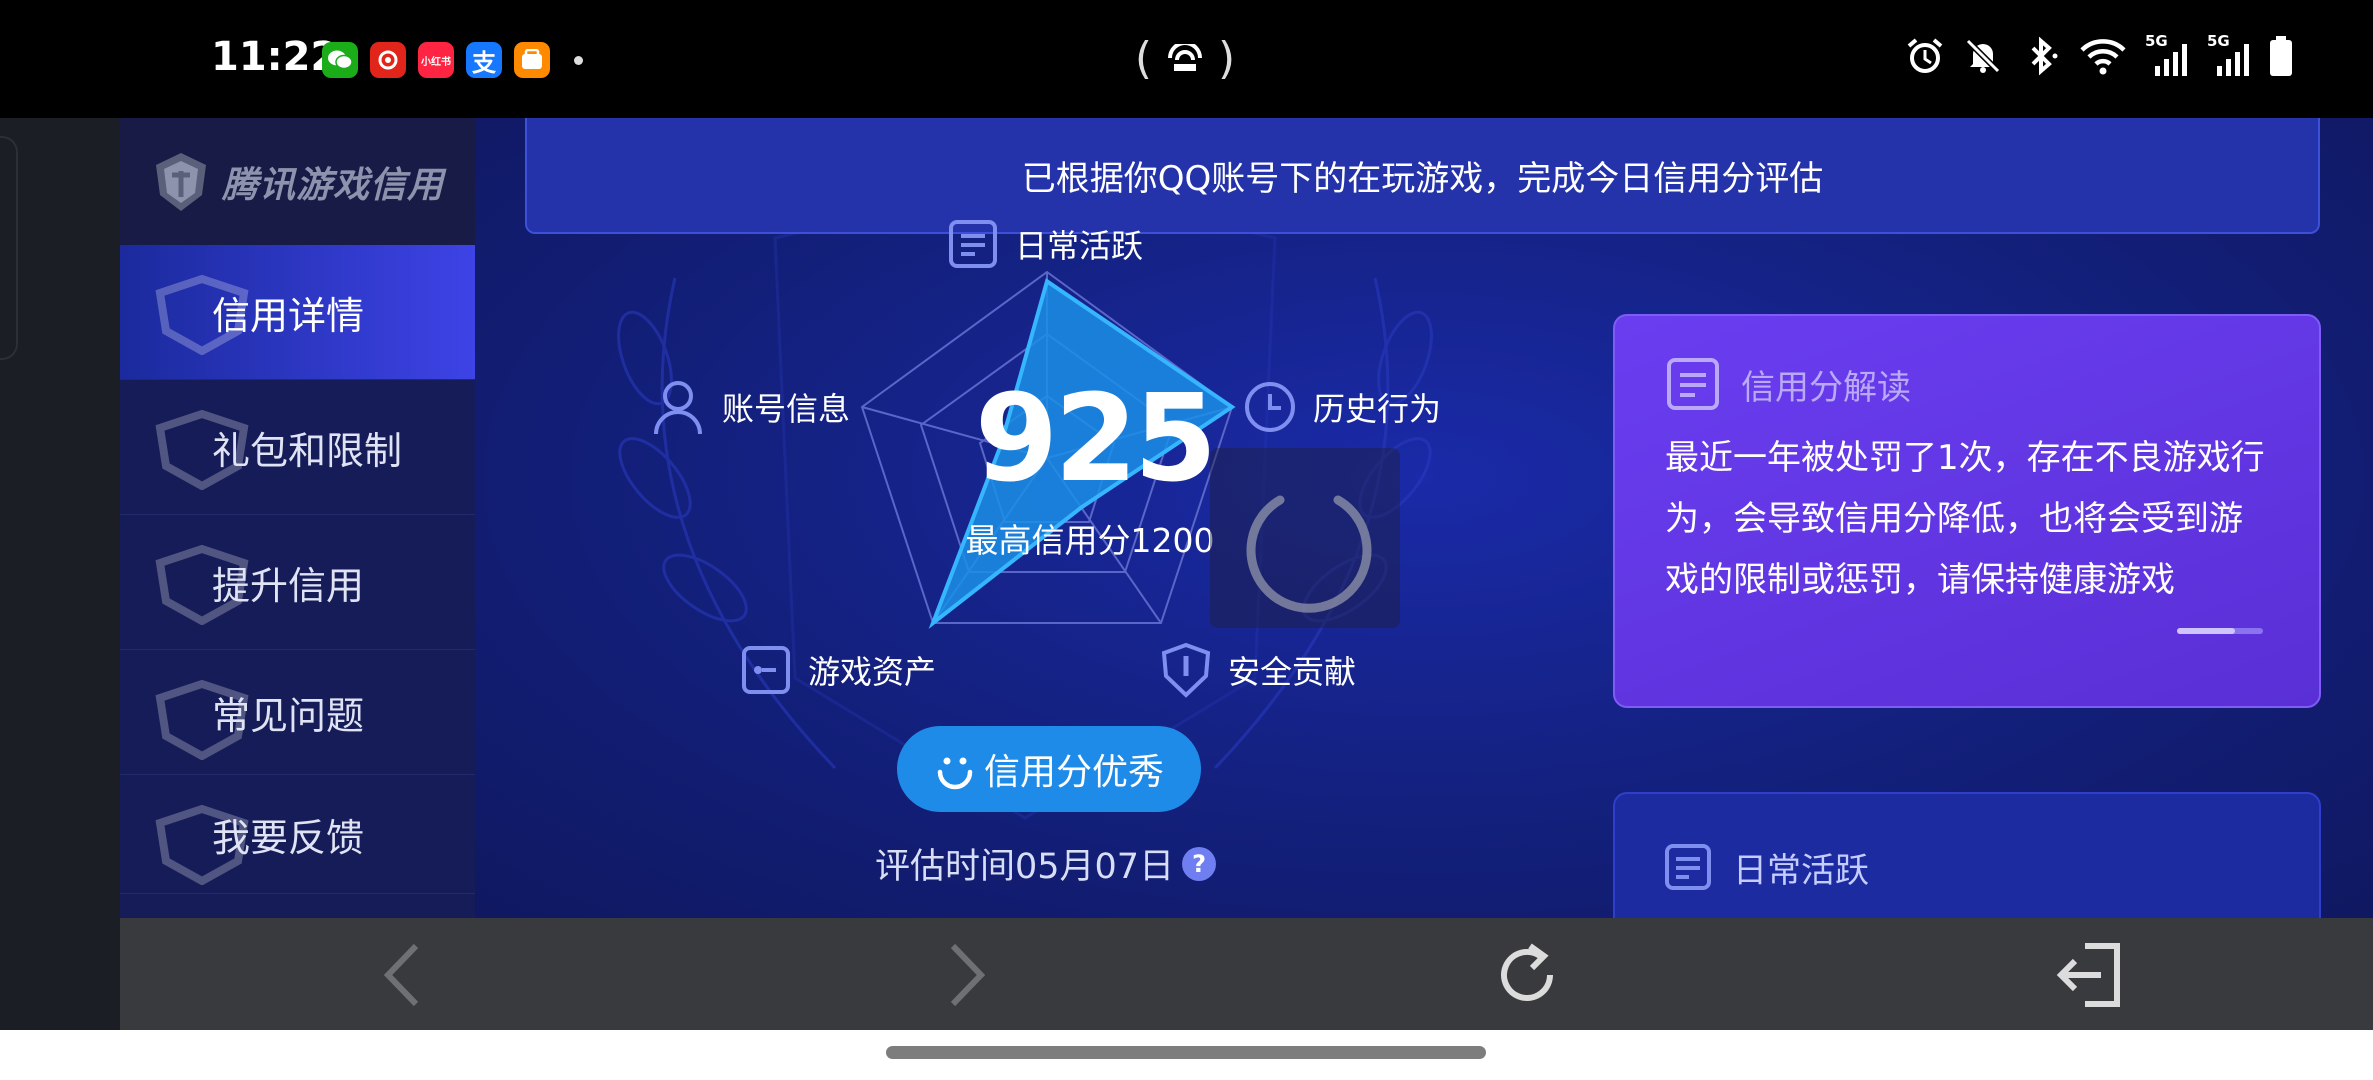  I want to click on forward-button, so click(967, 975).